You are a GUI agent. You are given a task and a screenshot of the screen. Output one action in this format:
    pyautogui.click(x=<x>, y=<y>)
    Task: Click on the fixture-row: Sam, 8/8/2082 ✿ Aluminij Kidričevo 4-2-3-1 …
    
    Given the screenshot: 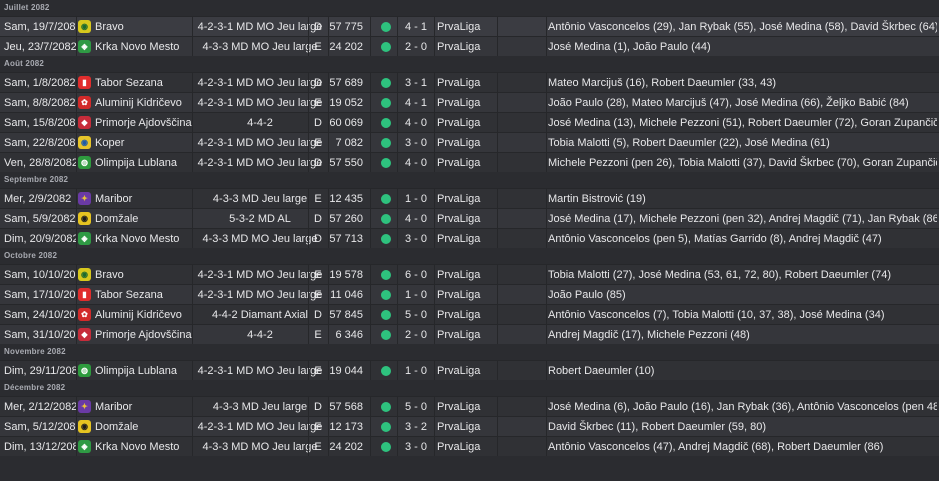 What is the action you would take?
    pyautogui.click(x=469, y=102)
    